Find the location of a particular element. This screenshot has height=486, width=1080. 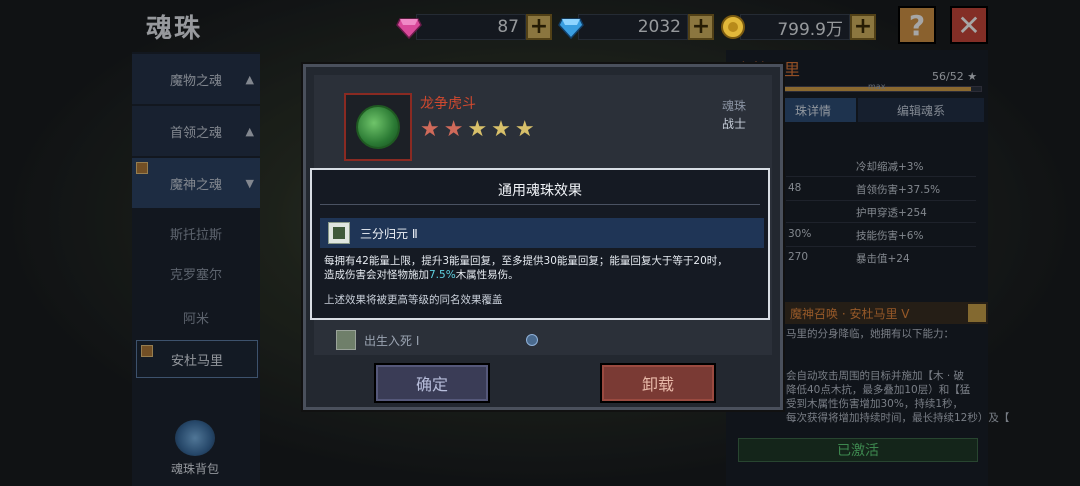

confirm-button: 确定 is located at coordinates (432, 383).